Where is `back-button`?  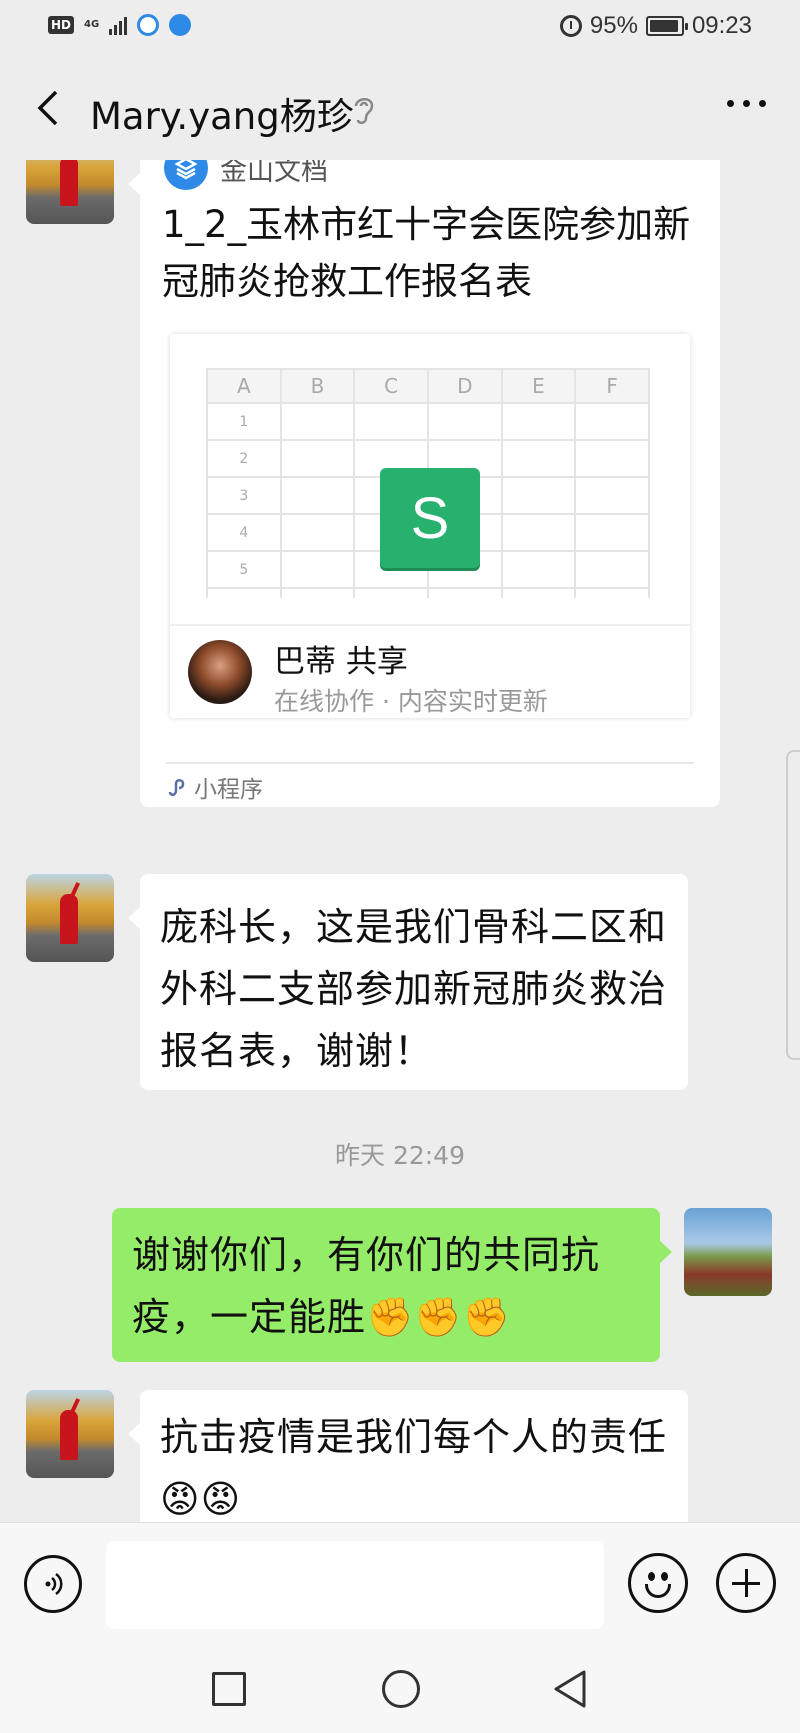 back-button is located at coordinates (48, 108).